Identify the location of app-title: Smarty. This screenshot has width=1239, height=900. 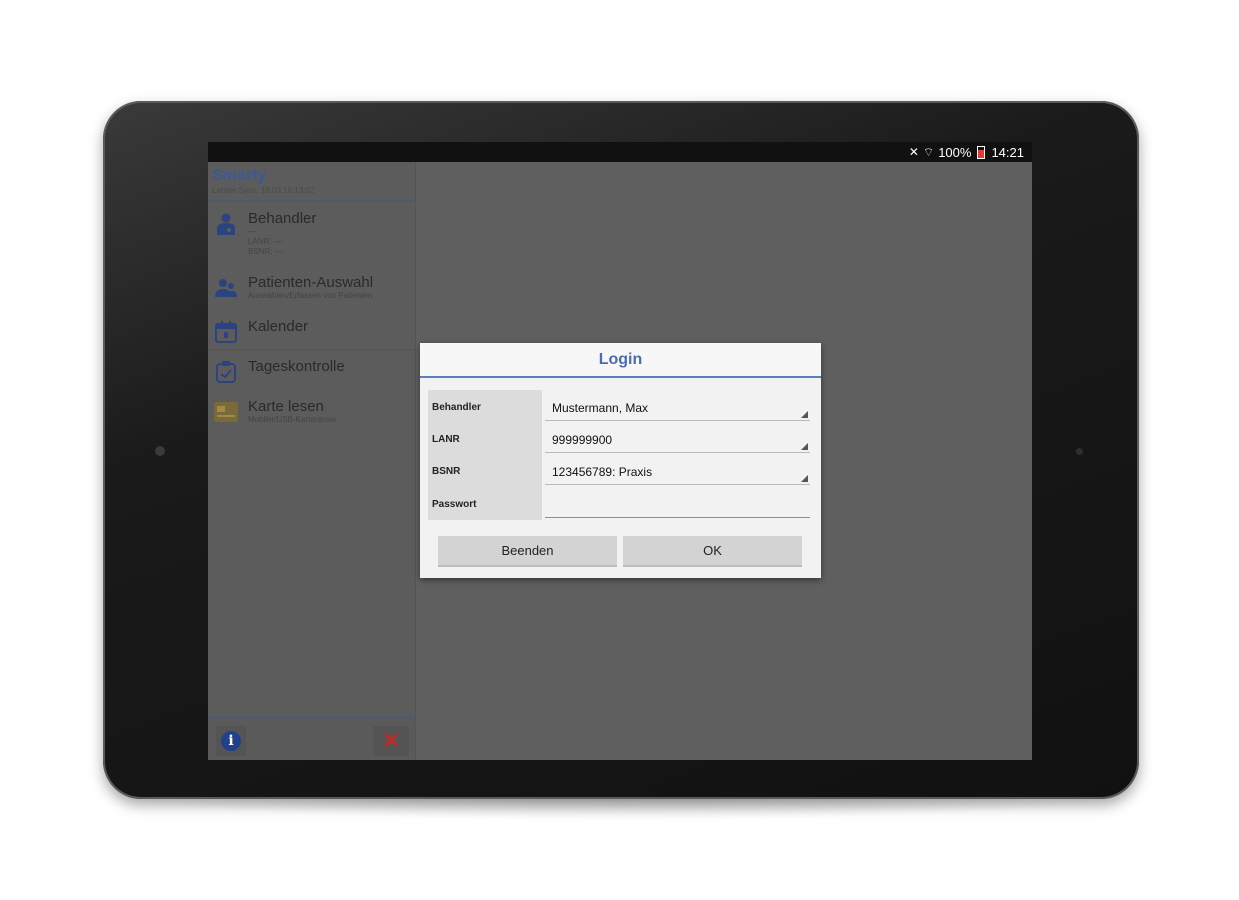
(239, 175).